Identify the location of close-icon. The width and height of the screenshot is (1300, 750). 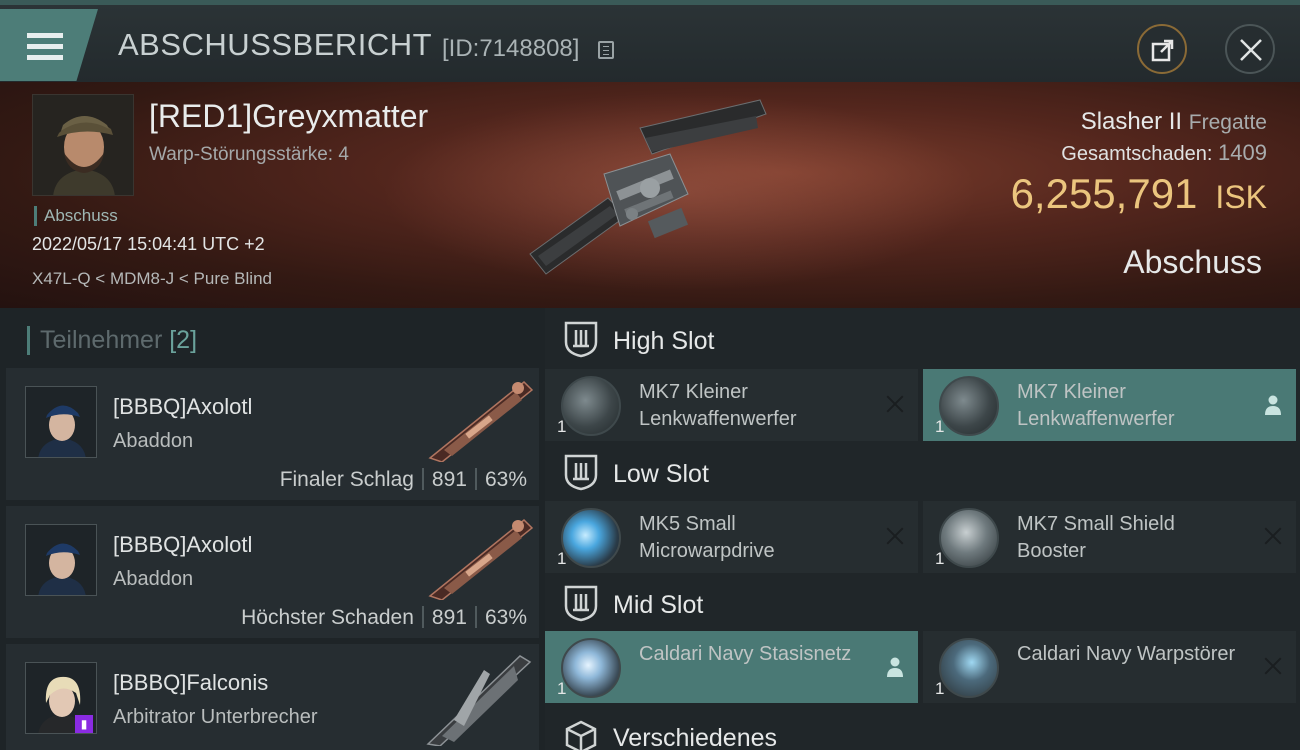
(1251, 50).